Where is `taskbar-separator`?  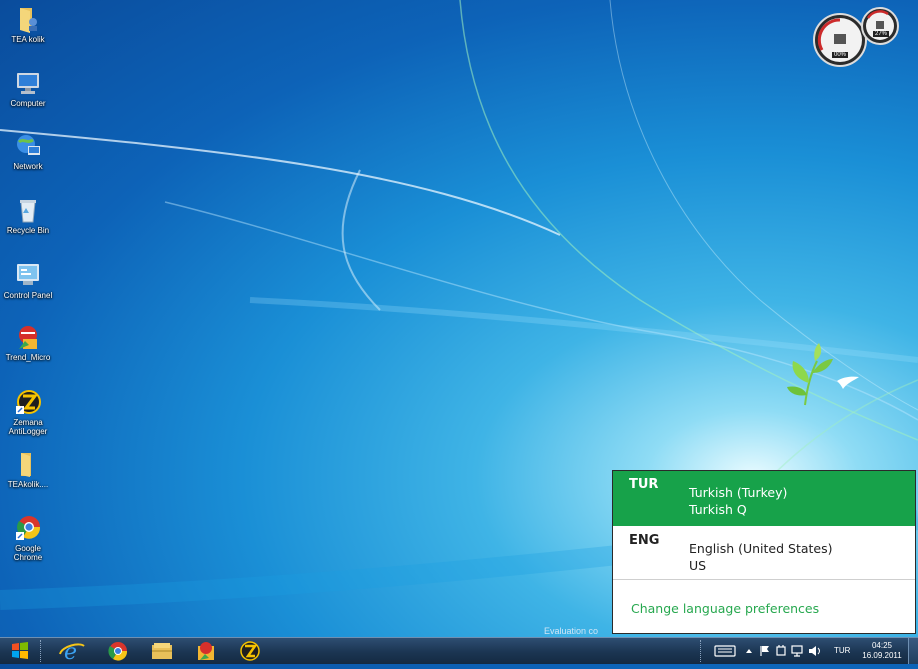
taskbar-separator is located at coordinates (42, 651).